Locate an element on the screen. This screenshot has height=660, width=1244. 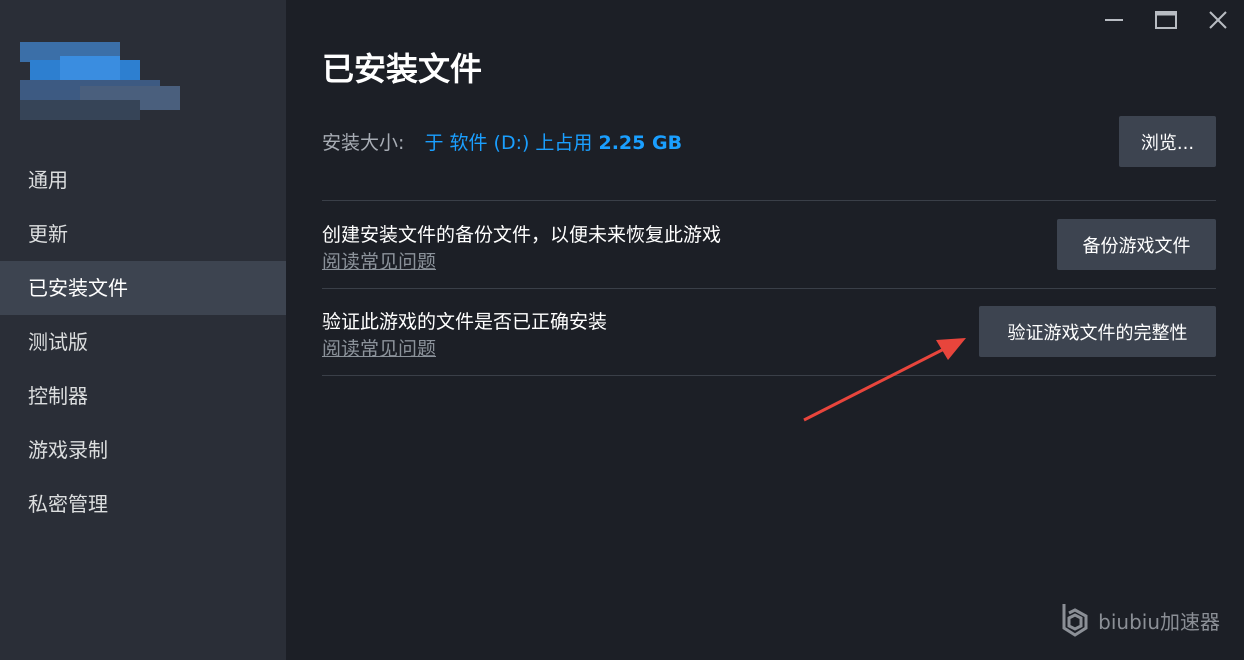
install-size-value: 于 软件 (D:) 上占用 2.25 GB is located at coordinates (553, 143).